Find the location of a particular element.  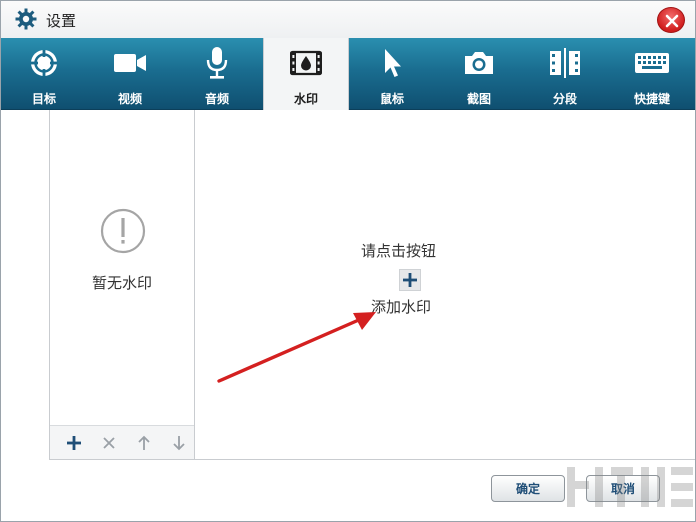

tab-label: 目标 is located at coordinates (43, 99).